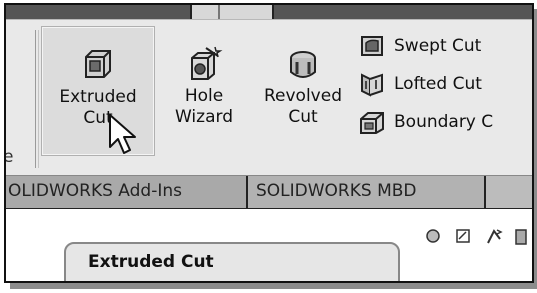 The height and width of the screenshot is (293, 537). Describe the element at coordinates (232, 261) in the screenshot. I see `tooltip: Extruded Cut` at that location.